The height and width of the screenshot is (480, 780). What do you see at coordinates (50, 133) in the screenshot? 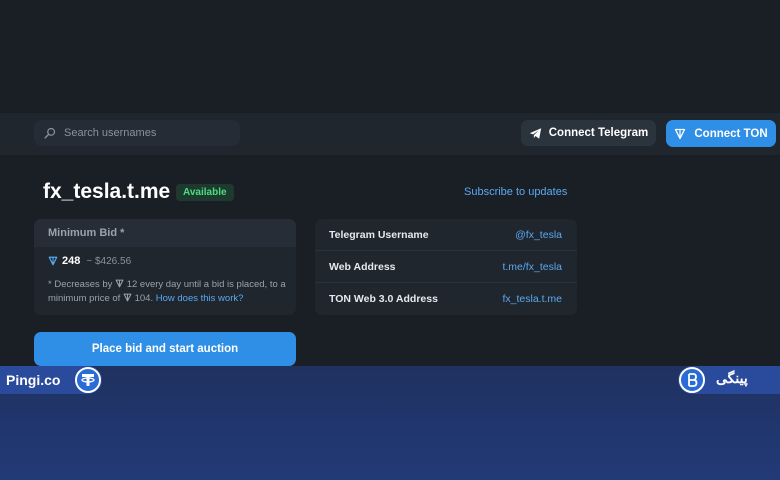
I see `search-icon` at bounding box center [50, 133].